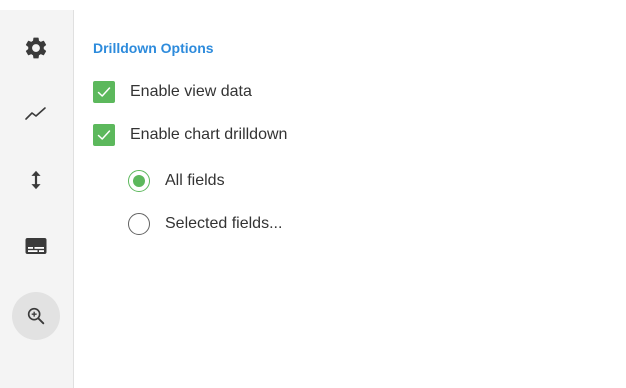  I want to click on enable-chart-drilldown-label: Enable chart drilldown, so click(209, 134).